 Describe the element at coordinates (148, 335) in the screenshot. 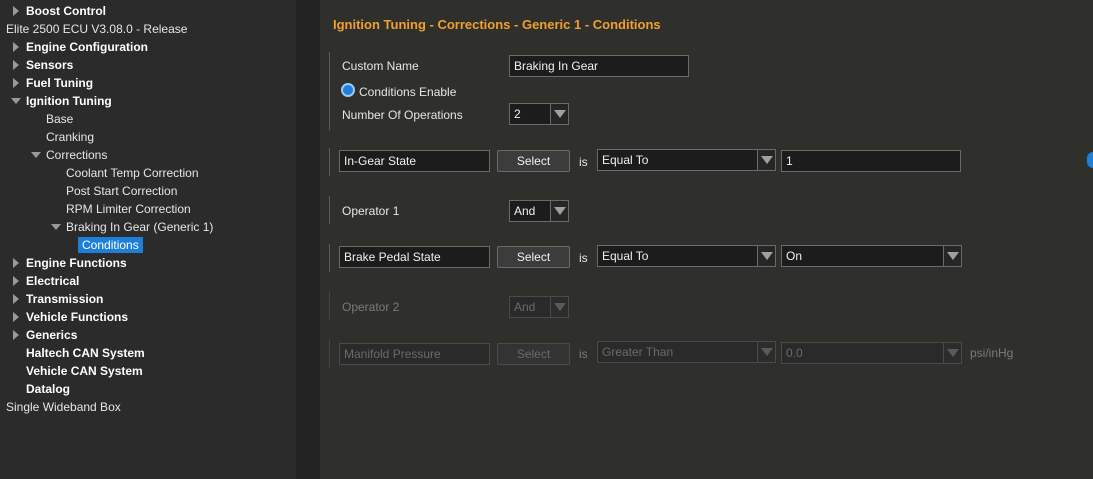

I see `tree-item: Generics` at that location.